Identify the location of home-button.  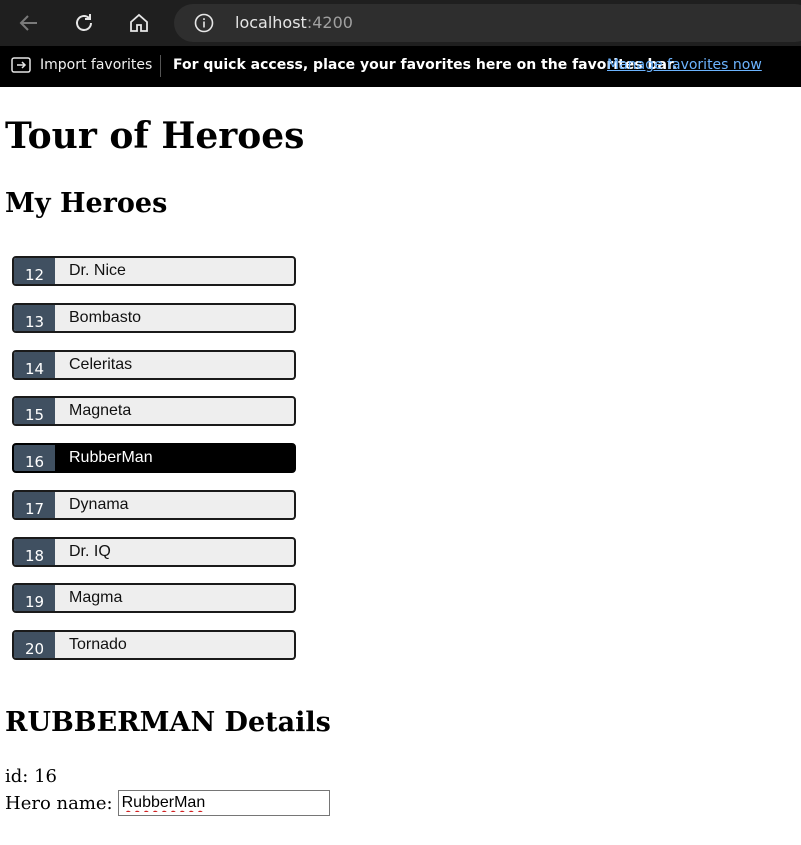
(139, 23).